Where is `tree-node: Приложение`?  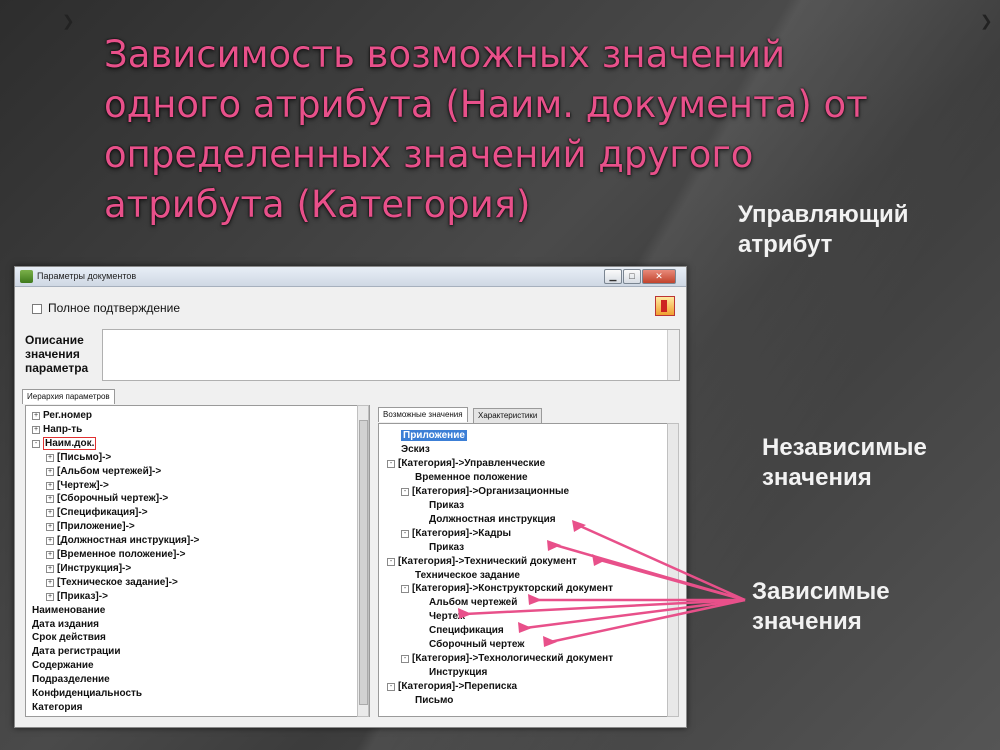 tree-node: Приложение is located at coordinates (434, 436).